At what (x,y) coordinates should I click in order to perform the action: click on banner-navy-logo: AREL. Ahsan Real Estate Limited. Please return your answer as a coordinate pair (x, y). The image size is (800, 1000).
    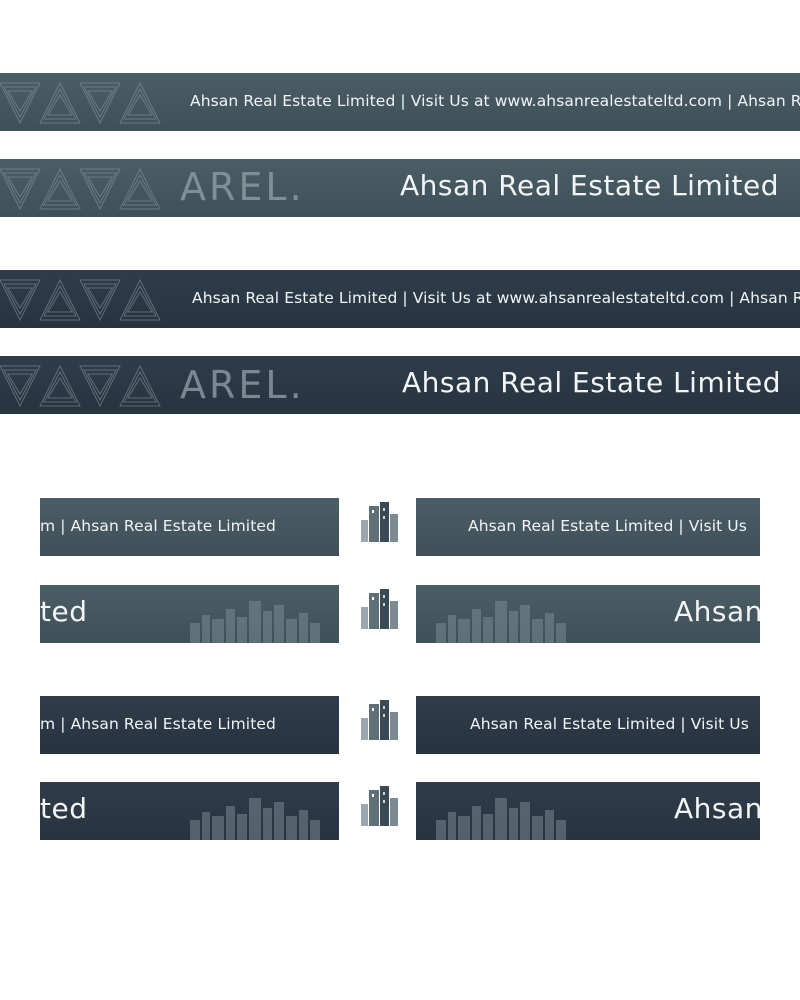
    Looking at the image, I should click on (400, 385).